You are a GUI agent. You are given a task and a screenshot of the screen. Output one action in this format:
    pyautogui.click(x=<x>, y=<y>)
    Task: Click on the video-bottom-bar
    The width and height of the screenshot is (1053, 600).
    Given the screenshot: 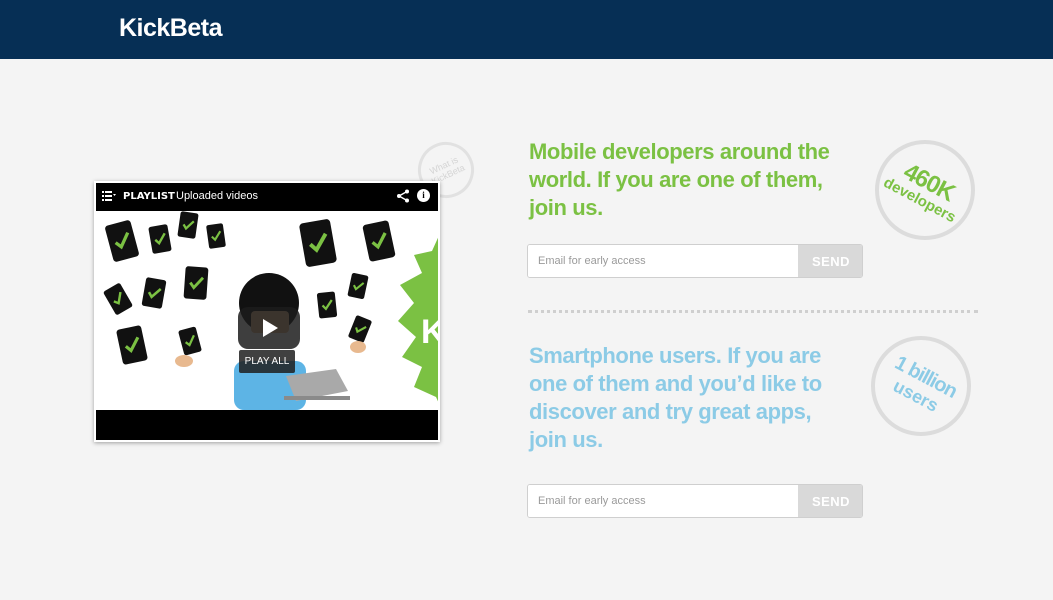 What is the action you would take?
    pyautogui.click(x=267, y=425)
    